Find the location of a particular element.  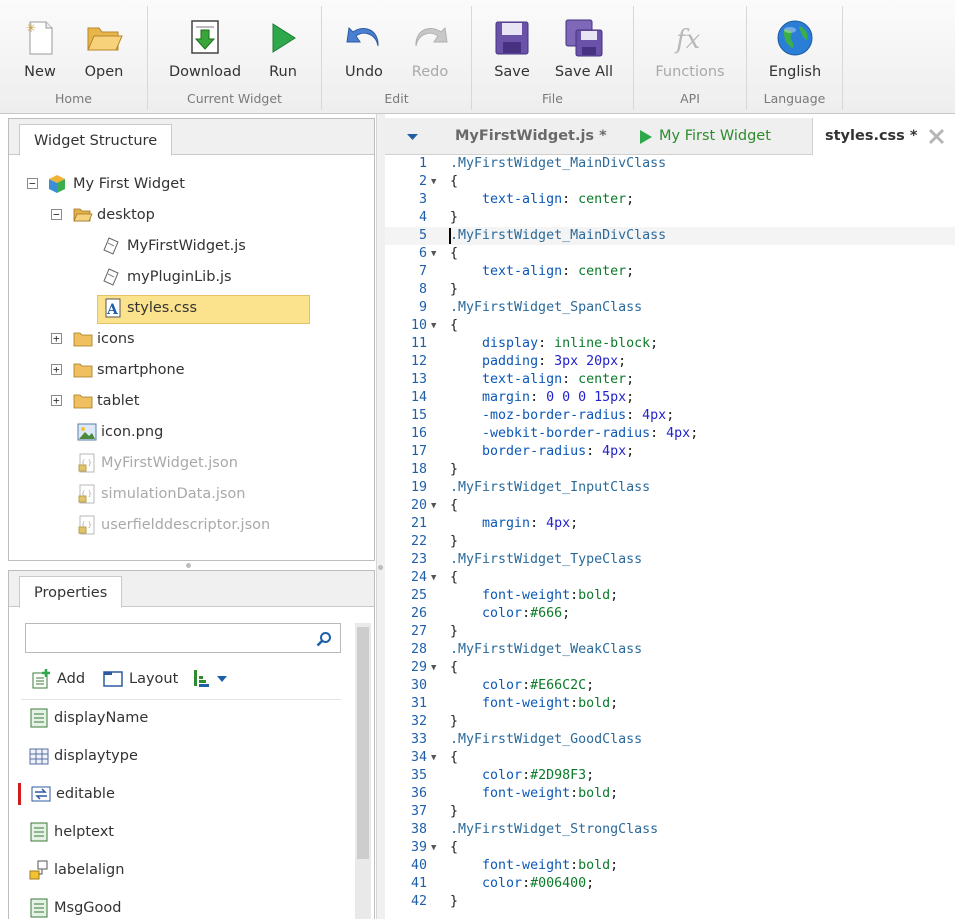

download-button: Download is located at coordinates (205, 49).